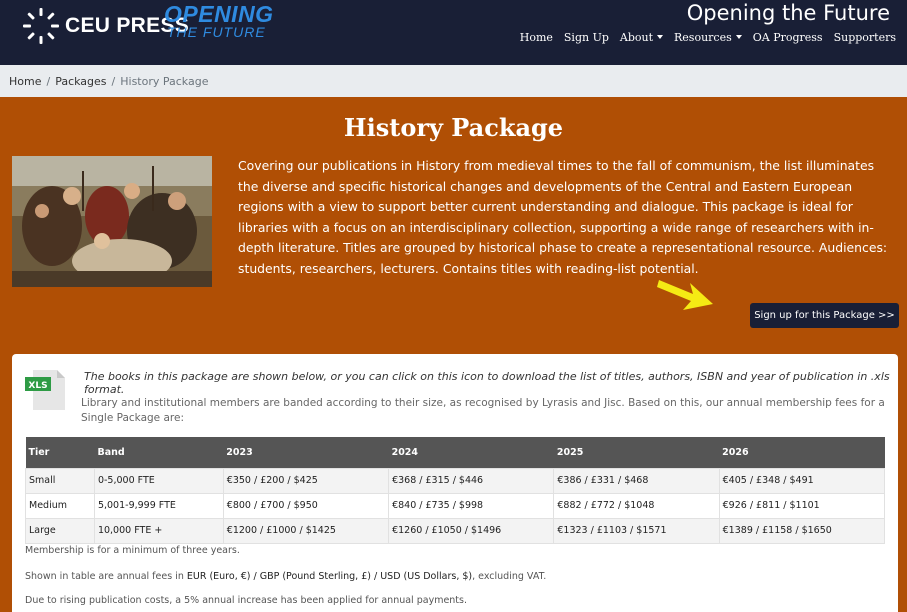 The height and width of the screenshot is (612, 907). I want to click on nav-about: About, so click(641, 37).